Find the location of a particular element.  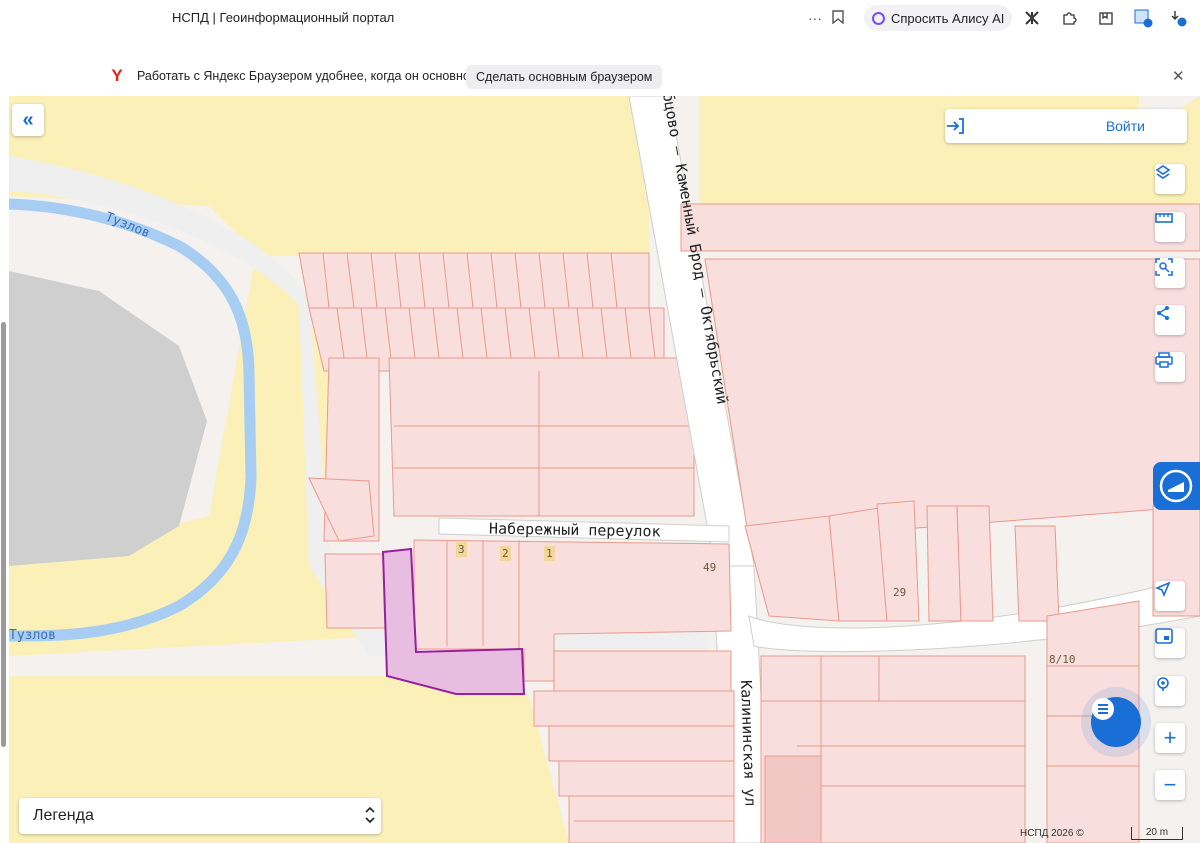

ask-alice-button: Спросить Алису AI is located at coordinates (938, 18).